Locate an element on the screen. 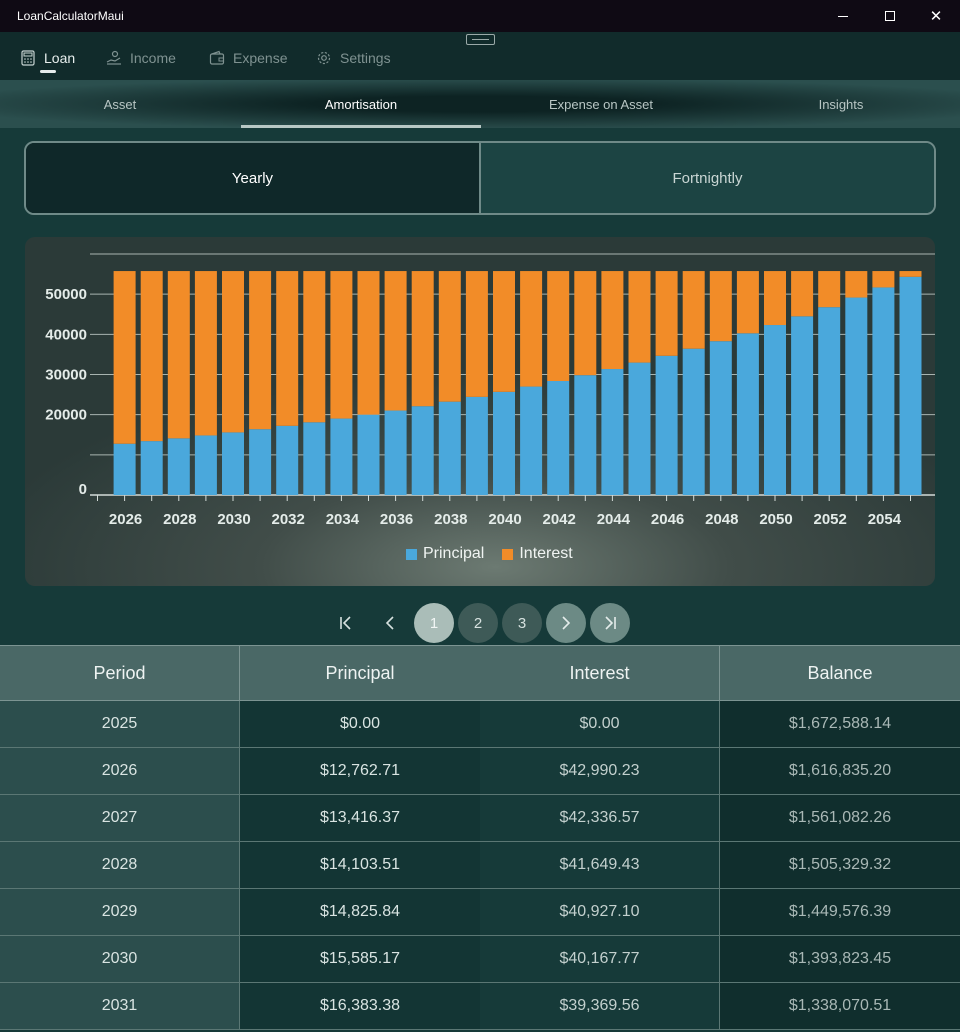 The image size is (960, 1032). principal-cell: $15,585.17 is located at coordinates (360, 959).